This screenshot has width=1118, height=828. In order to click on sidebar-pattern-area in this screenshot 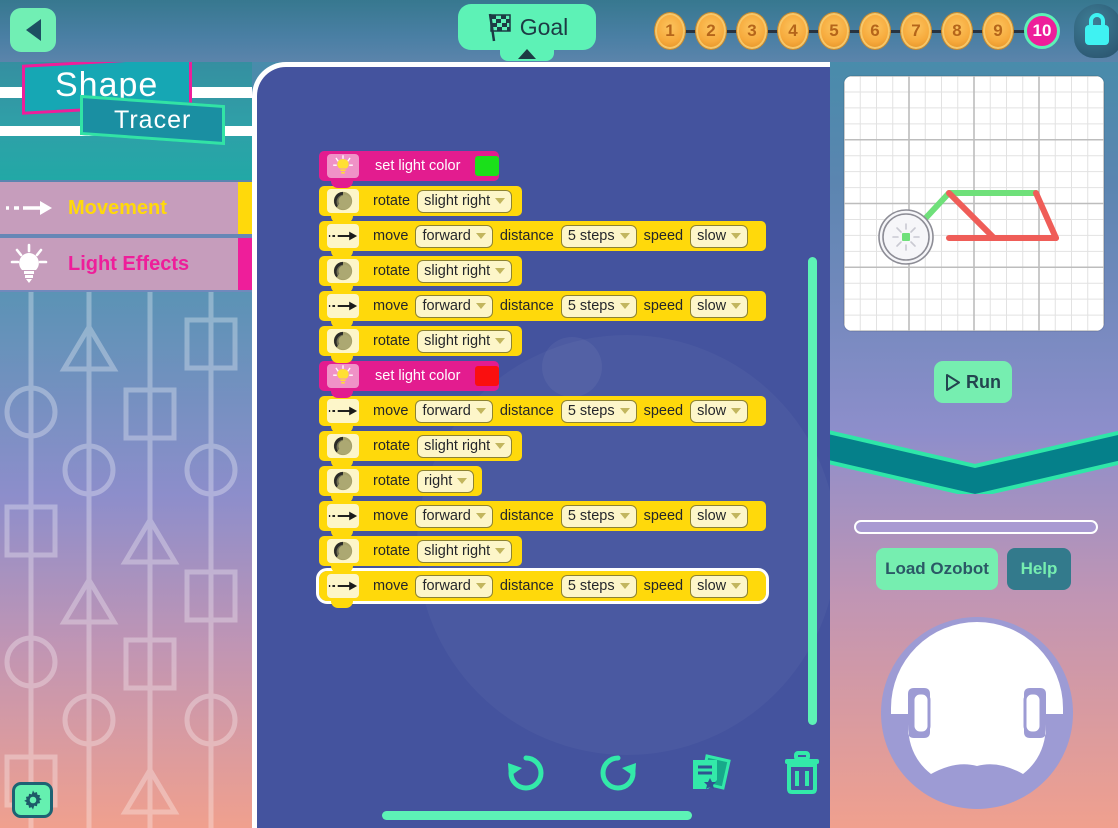, I will do `click(126, 560)`.